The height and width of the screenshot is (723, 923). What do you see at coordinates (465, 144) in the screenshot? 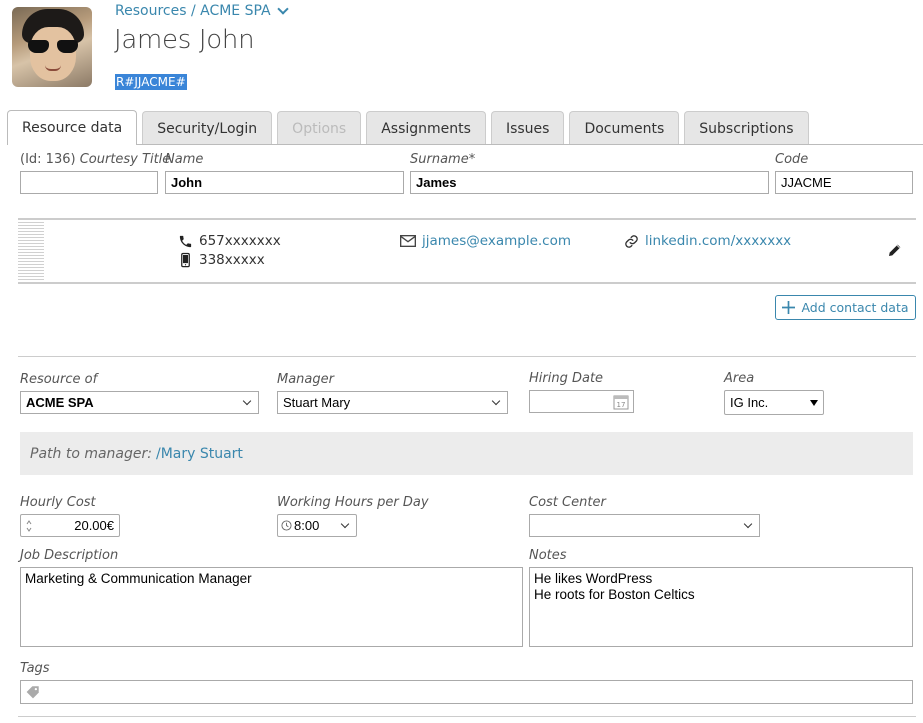
I see `tab-underline` at bounding box center [465, 144].